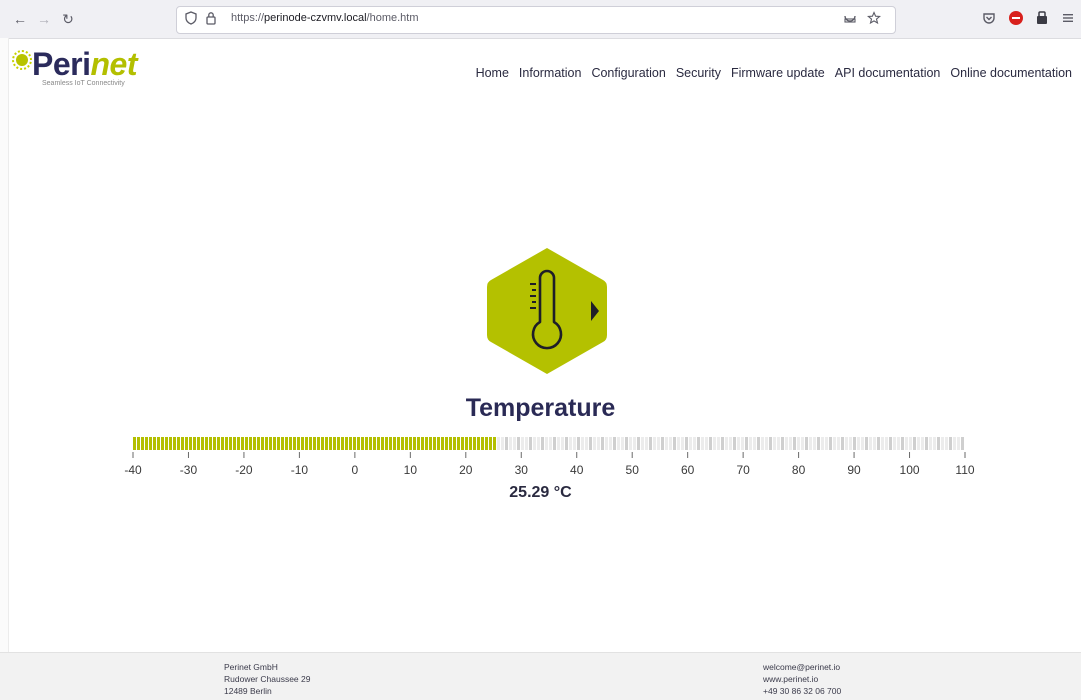  Describe the element at coordinates (20, 19) in the screenshot. I see `back-icon: ←` at that location.